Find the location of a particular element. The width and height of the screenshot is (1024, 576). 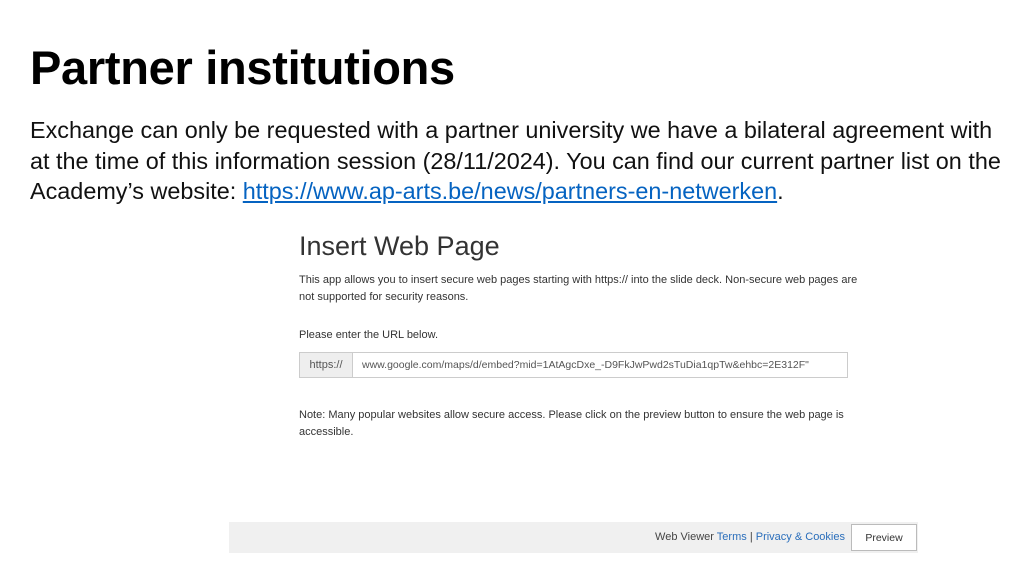

privacy-cookies-link: Privacy & Cookies is located at coordinates (800, 537).